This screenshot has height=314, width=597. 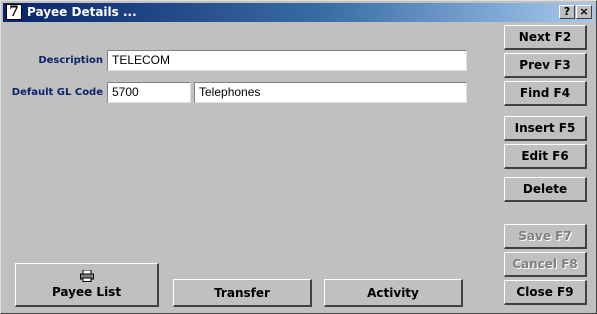 What do you see at coordinates (545, 236) in the screenshot?
I see `save-button: Save F7` at bounding box center [545, 236].